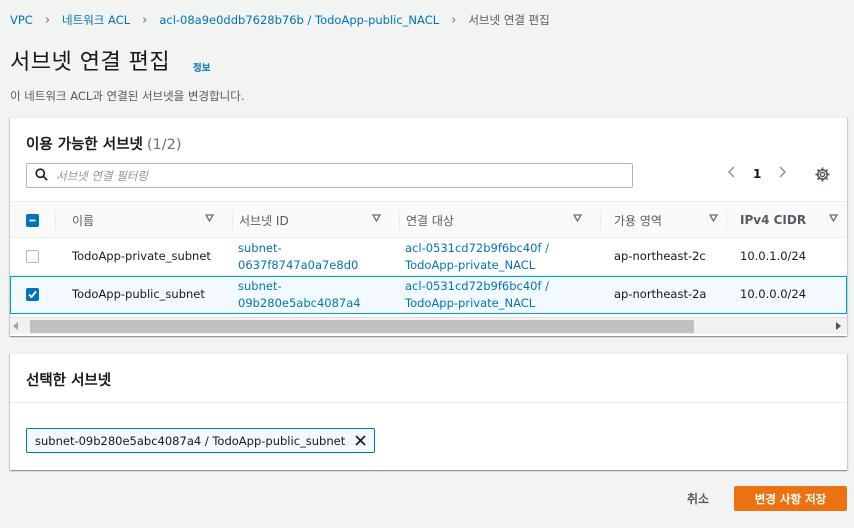 The width and height of the screenshot is (854, 528). What do you see at coordinates (660, 294) in the screenshot?
I see `cell-az: ap-northeast-2a` at bounding box center [660, 294].